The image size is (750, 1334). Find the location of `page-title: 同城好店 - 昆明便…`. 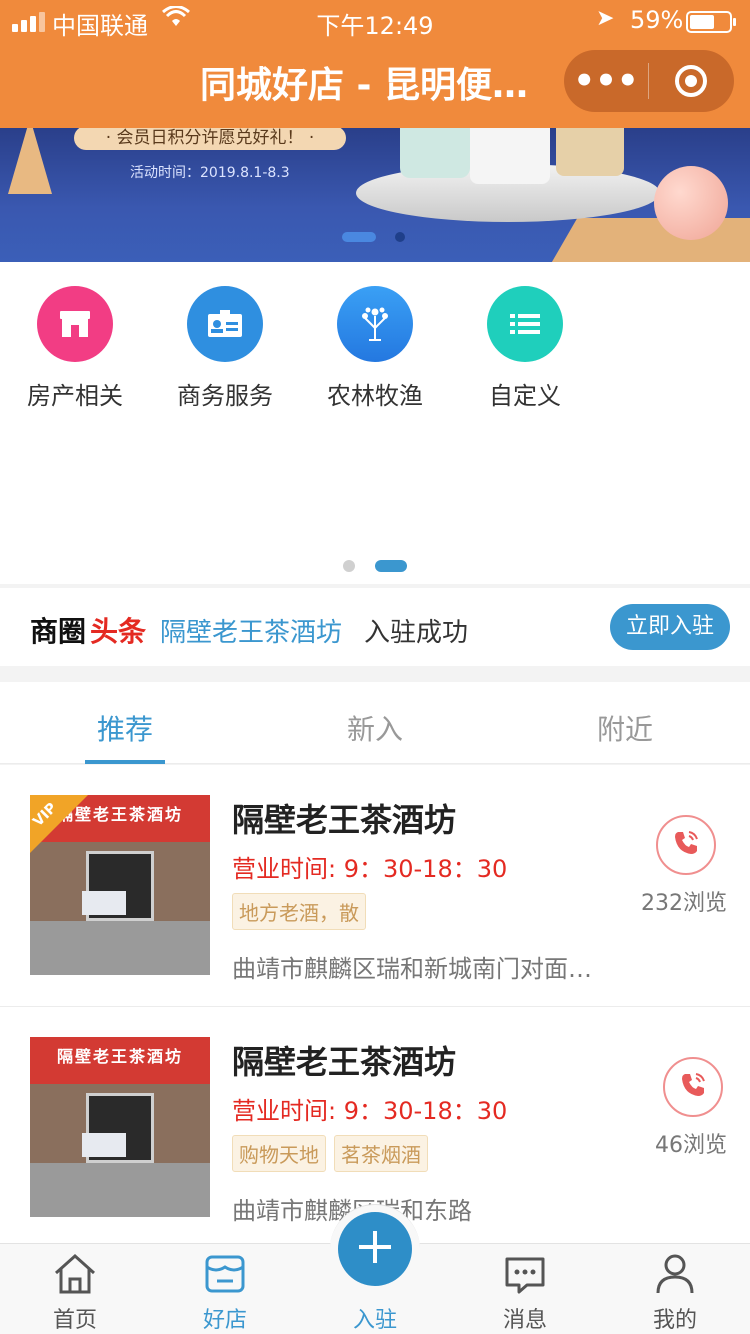

page-title: 同城好店 - 昆明便… is located at coordinates (364, 85).